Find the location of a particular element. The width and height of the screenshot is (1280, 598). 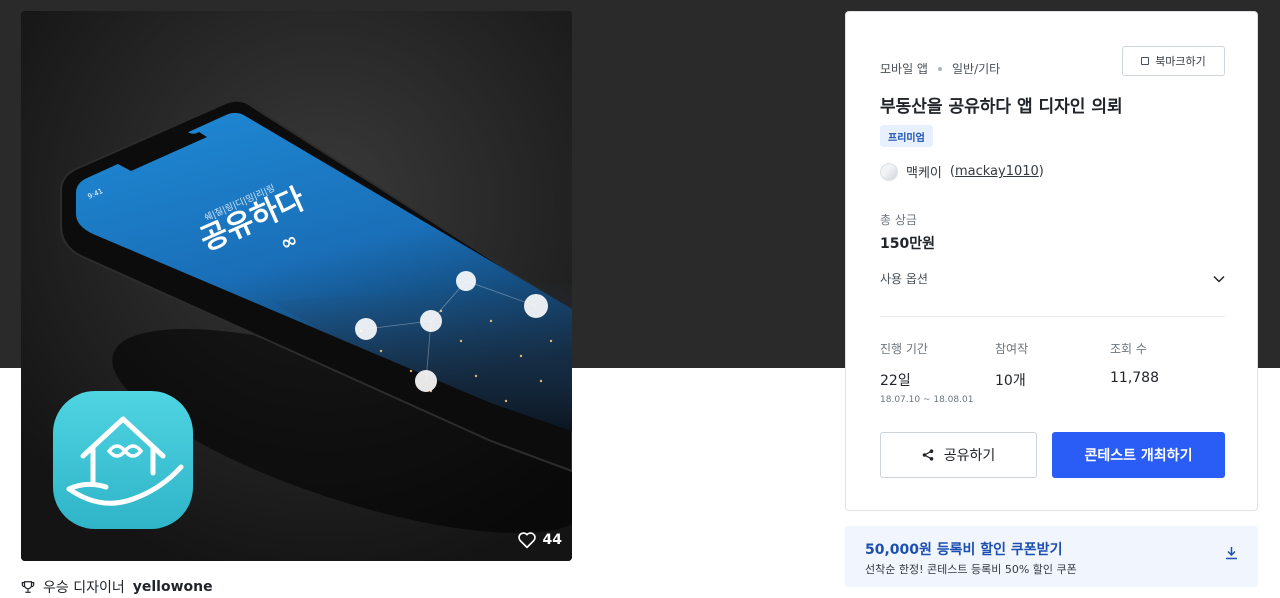

bookmark-button: 북마크하기 is located at coordinates (1173, 61).